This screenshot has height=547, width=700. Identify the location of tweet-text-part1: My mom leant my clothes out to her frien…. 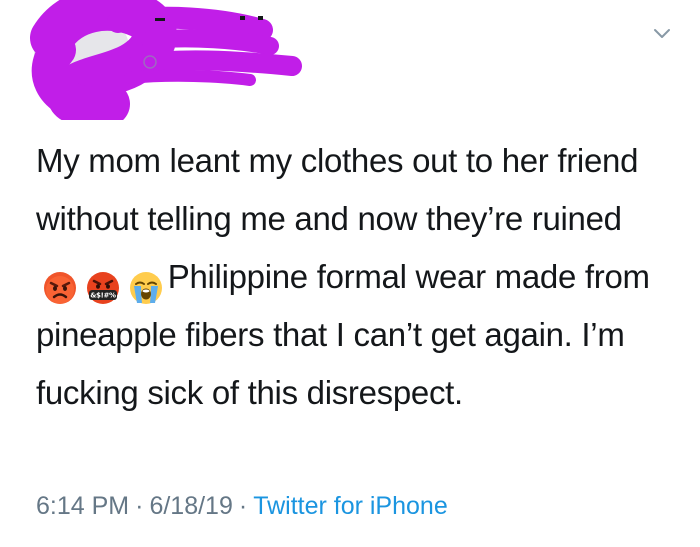
(337, 189).